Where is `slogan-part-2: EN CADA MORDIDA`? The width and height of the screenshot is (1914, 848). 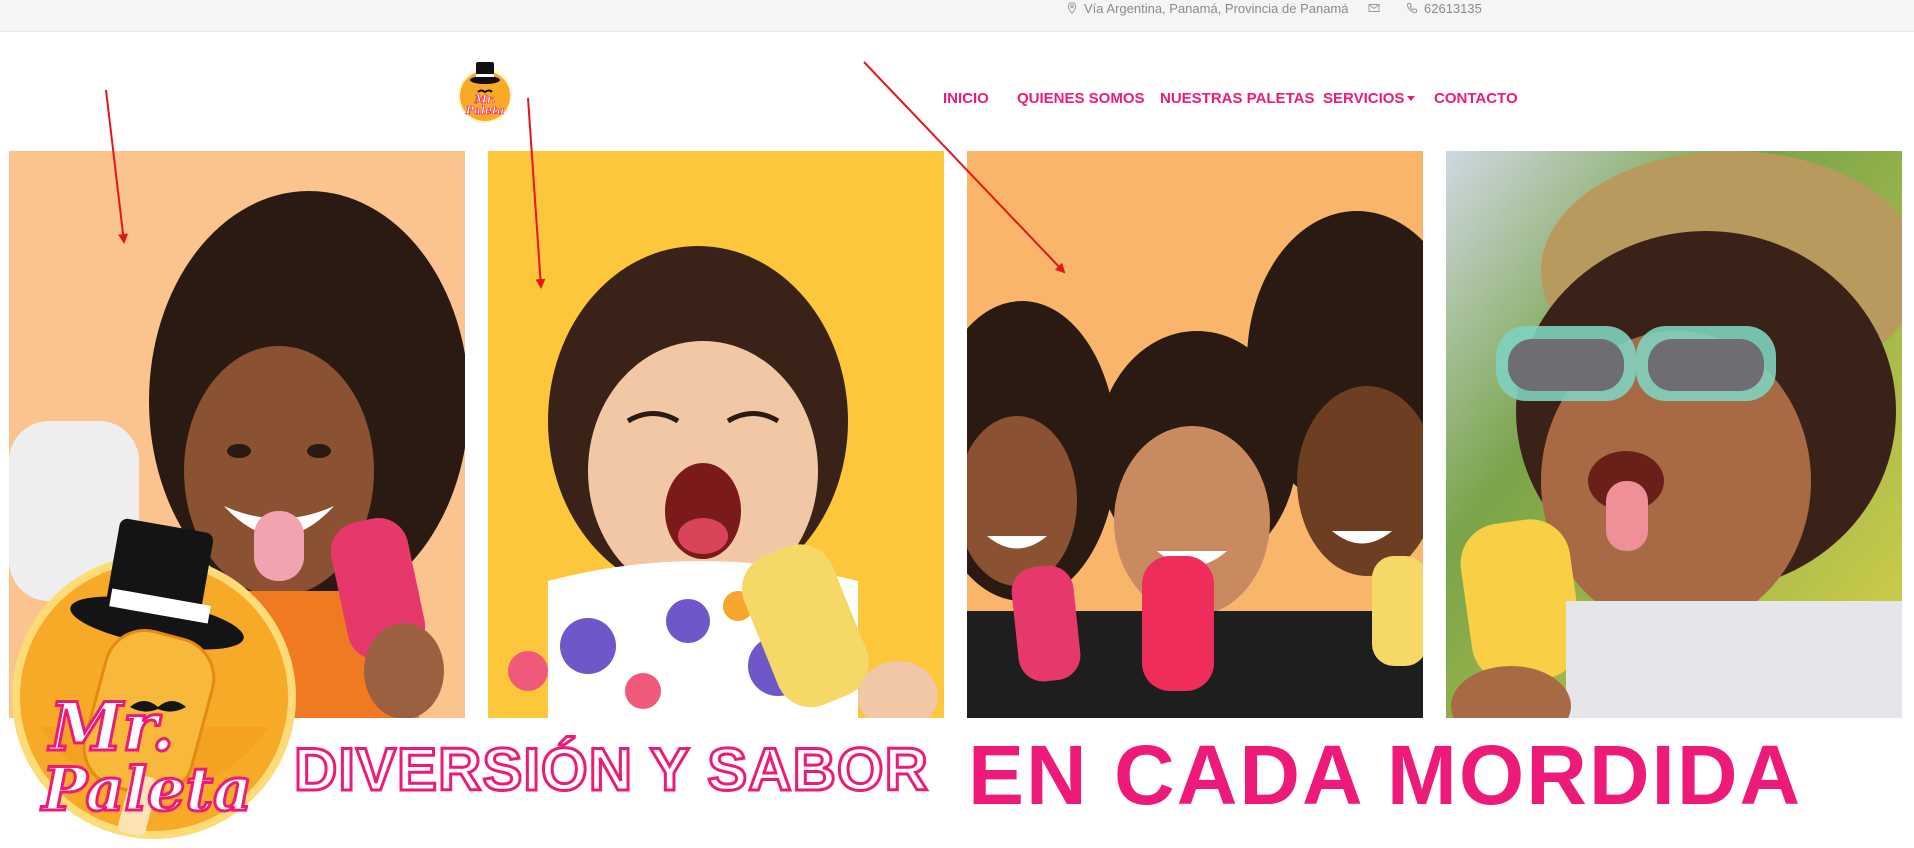
slogan-part-2: EN CADA MORDIDA is located at coordinates (1385, 775).